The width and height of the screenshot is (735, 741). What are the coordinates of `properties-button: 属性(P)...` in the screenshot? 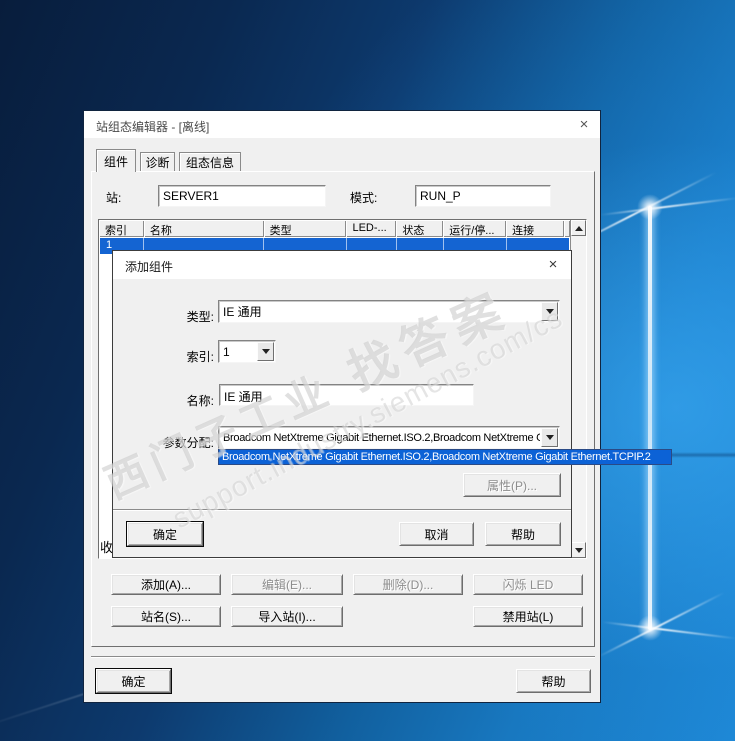 It's located at (512, 485).